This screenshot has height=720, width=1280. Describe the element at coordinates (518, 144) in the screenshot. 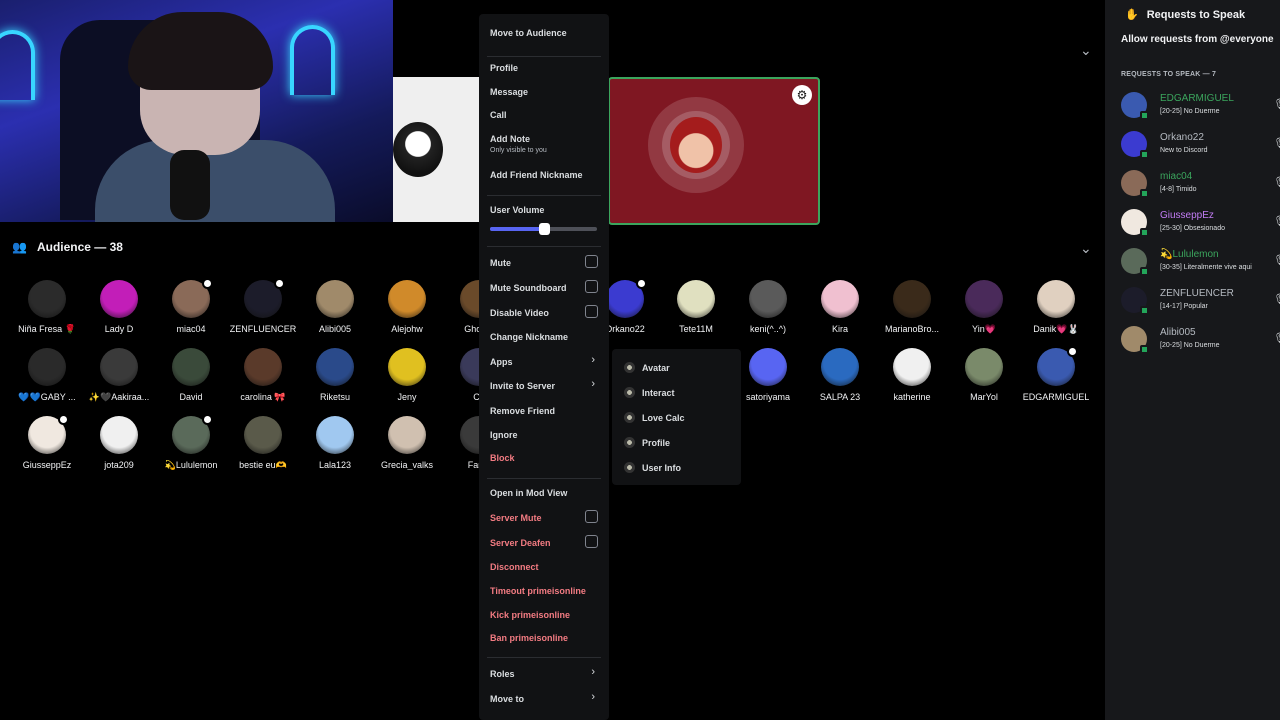

I see `add-note-item: Add Note Only visible to you` at that location.